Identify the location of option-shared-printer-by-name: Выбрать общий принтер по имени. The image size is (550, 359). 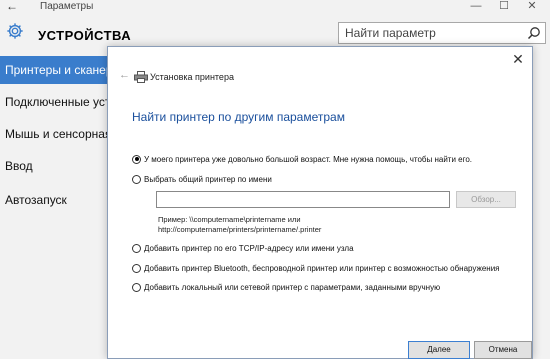
(202, 179).